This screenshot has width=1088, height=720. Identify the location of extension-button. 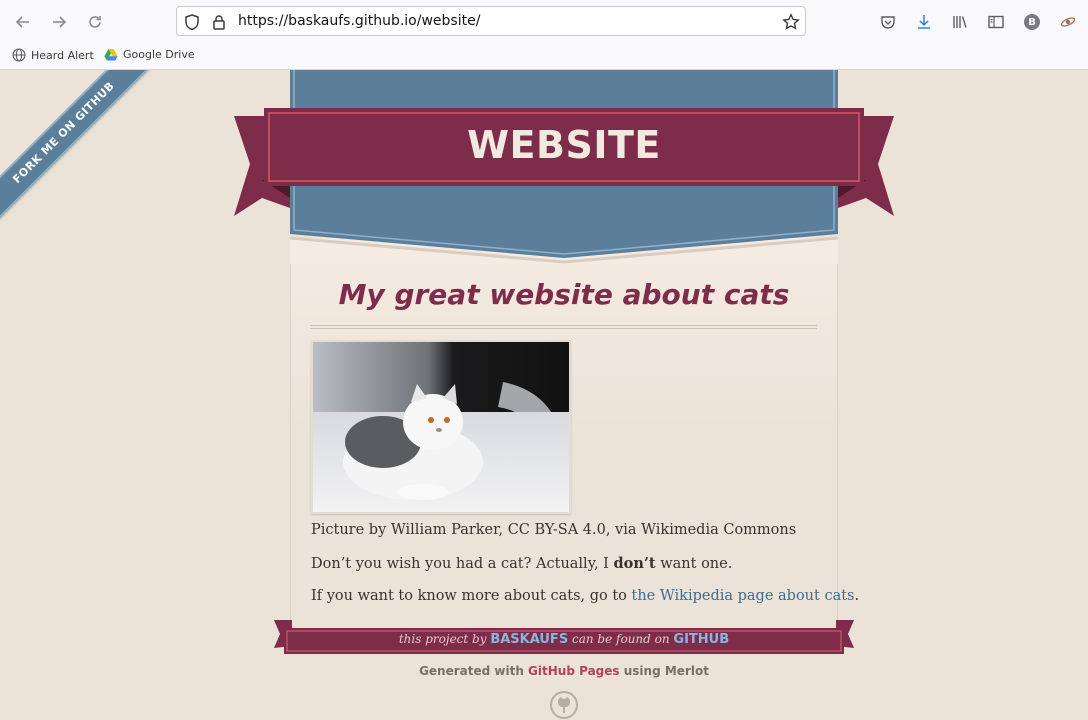
(1068, 22).